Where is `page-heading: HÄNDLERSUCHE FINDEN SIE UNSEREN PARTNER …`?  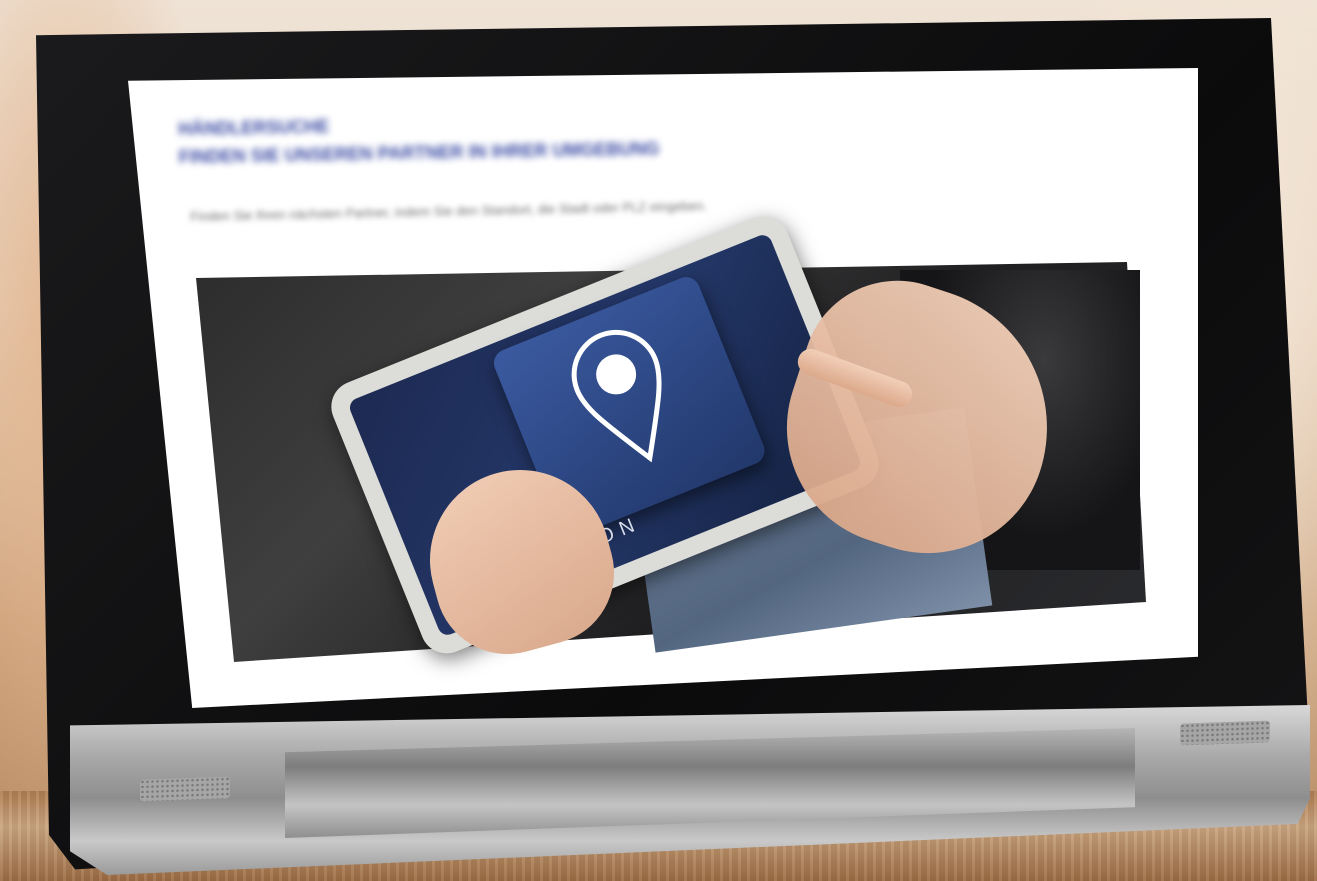
page-heading: HÄNDLERSUCHE FINDEN SIE UNSEREN PARTNER … is located at coordinates (478, 138).